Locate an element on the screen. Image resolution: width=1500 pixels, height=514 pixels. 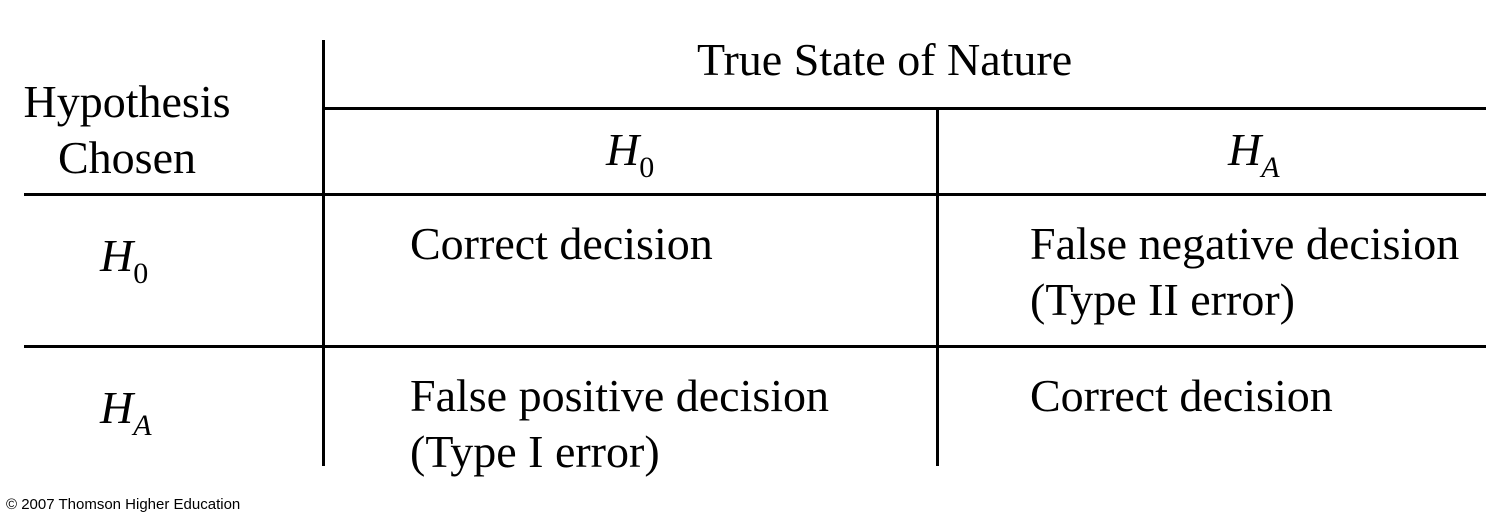
row-header-line2: Chosen is located at coordinates (127, 157).